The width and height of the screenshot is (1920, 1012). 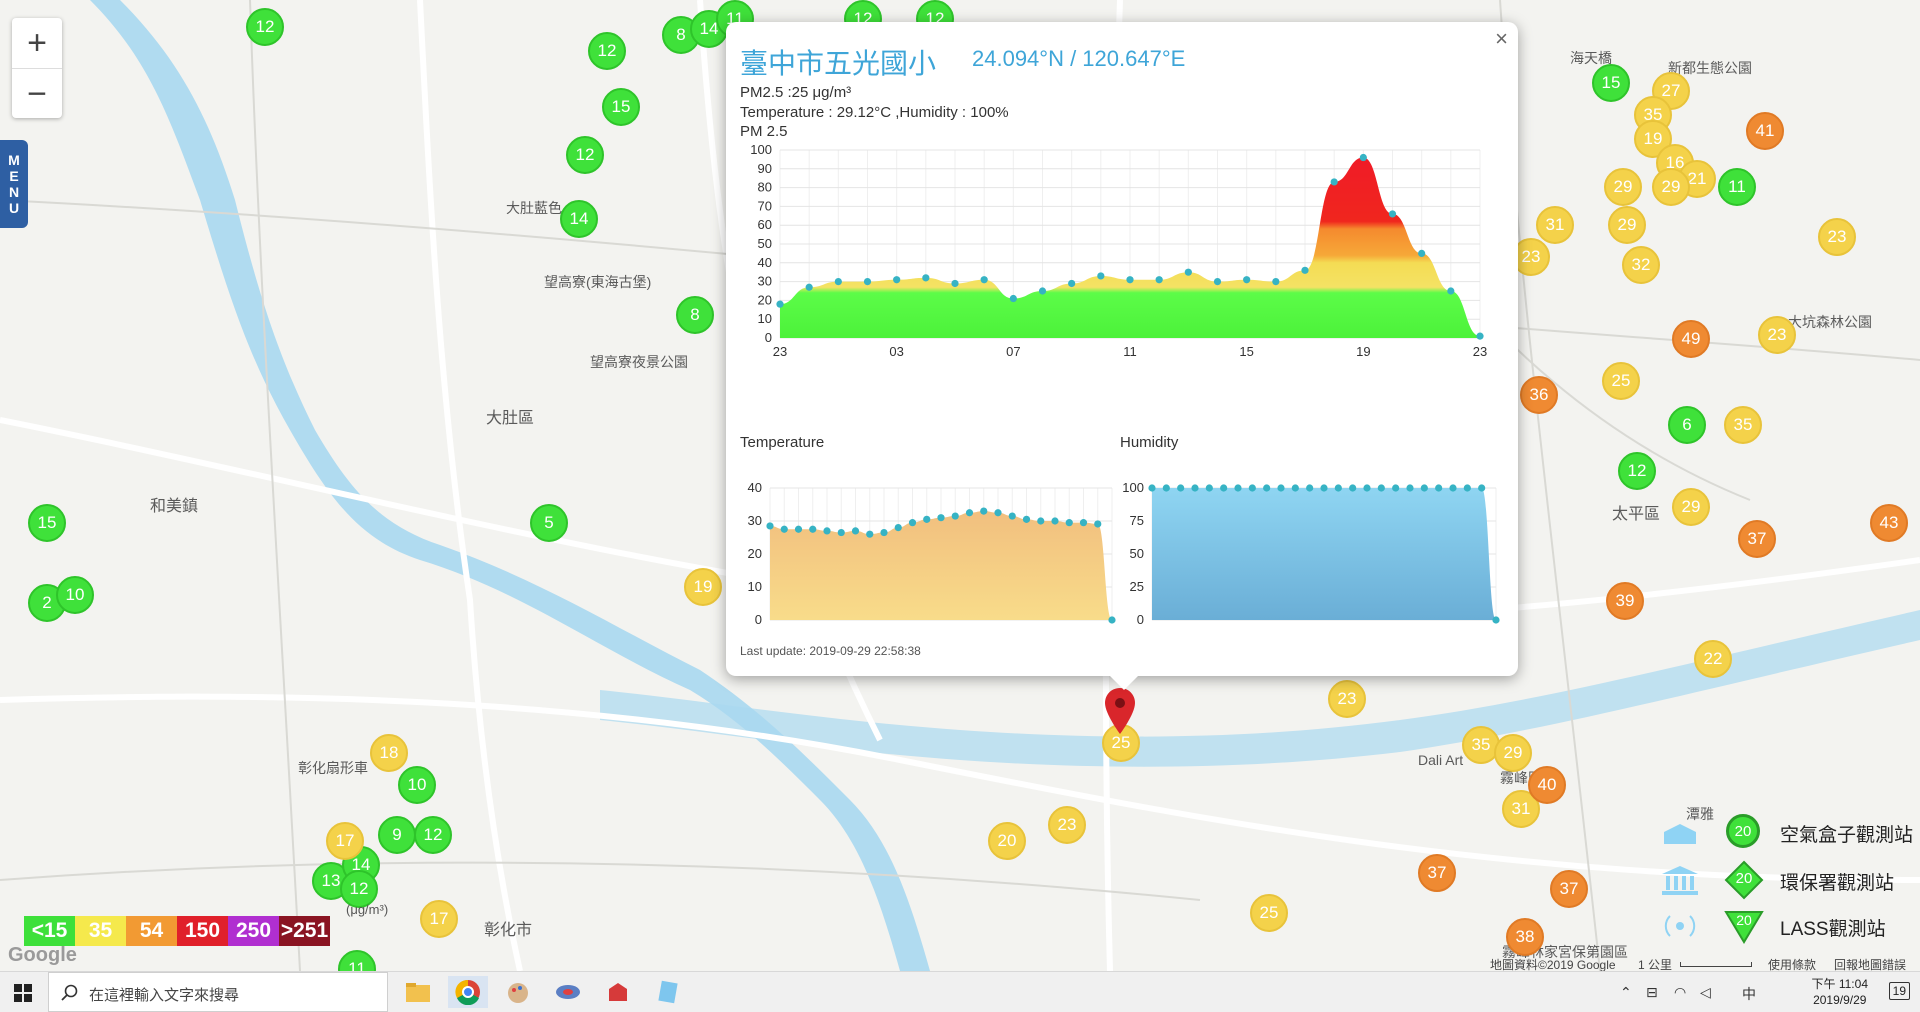 I want to click on station-marker: 14, so click(x=579, y=219).